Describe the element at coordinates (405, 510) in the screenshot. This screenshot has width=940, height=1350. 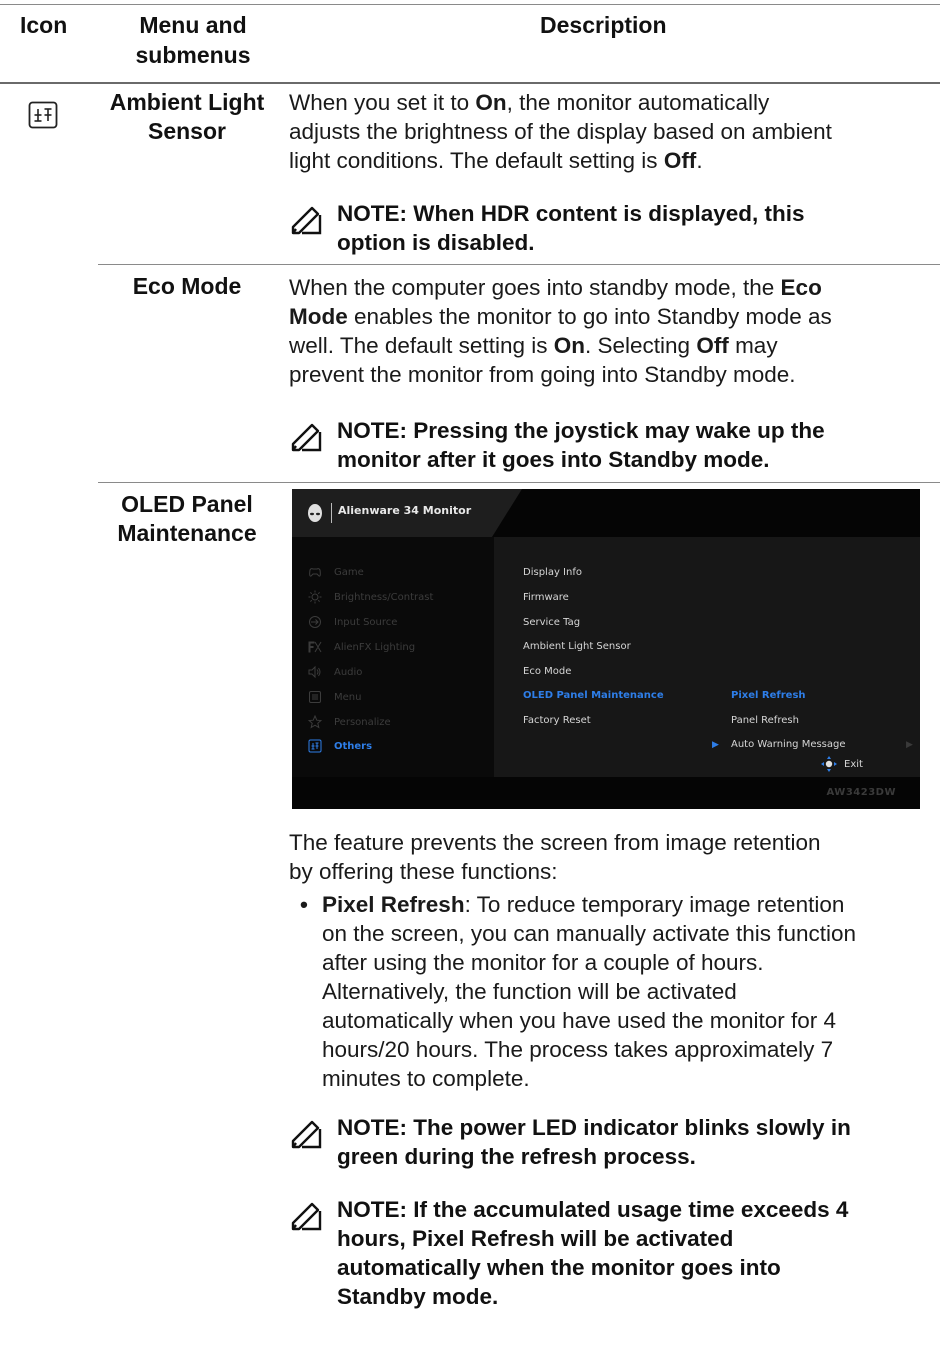
I see `osd-title: Alienware 34 Monitor` at that location.